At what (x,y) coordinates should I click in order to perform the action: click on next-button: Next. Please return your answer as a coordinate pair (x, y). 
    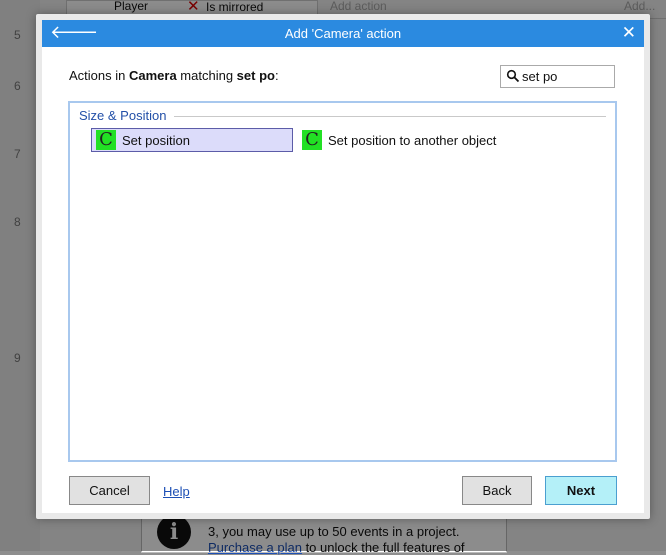
    Looking at the image, I should click on (581, 490).